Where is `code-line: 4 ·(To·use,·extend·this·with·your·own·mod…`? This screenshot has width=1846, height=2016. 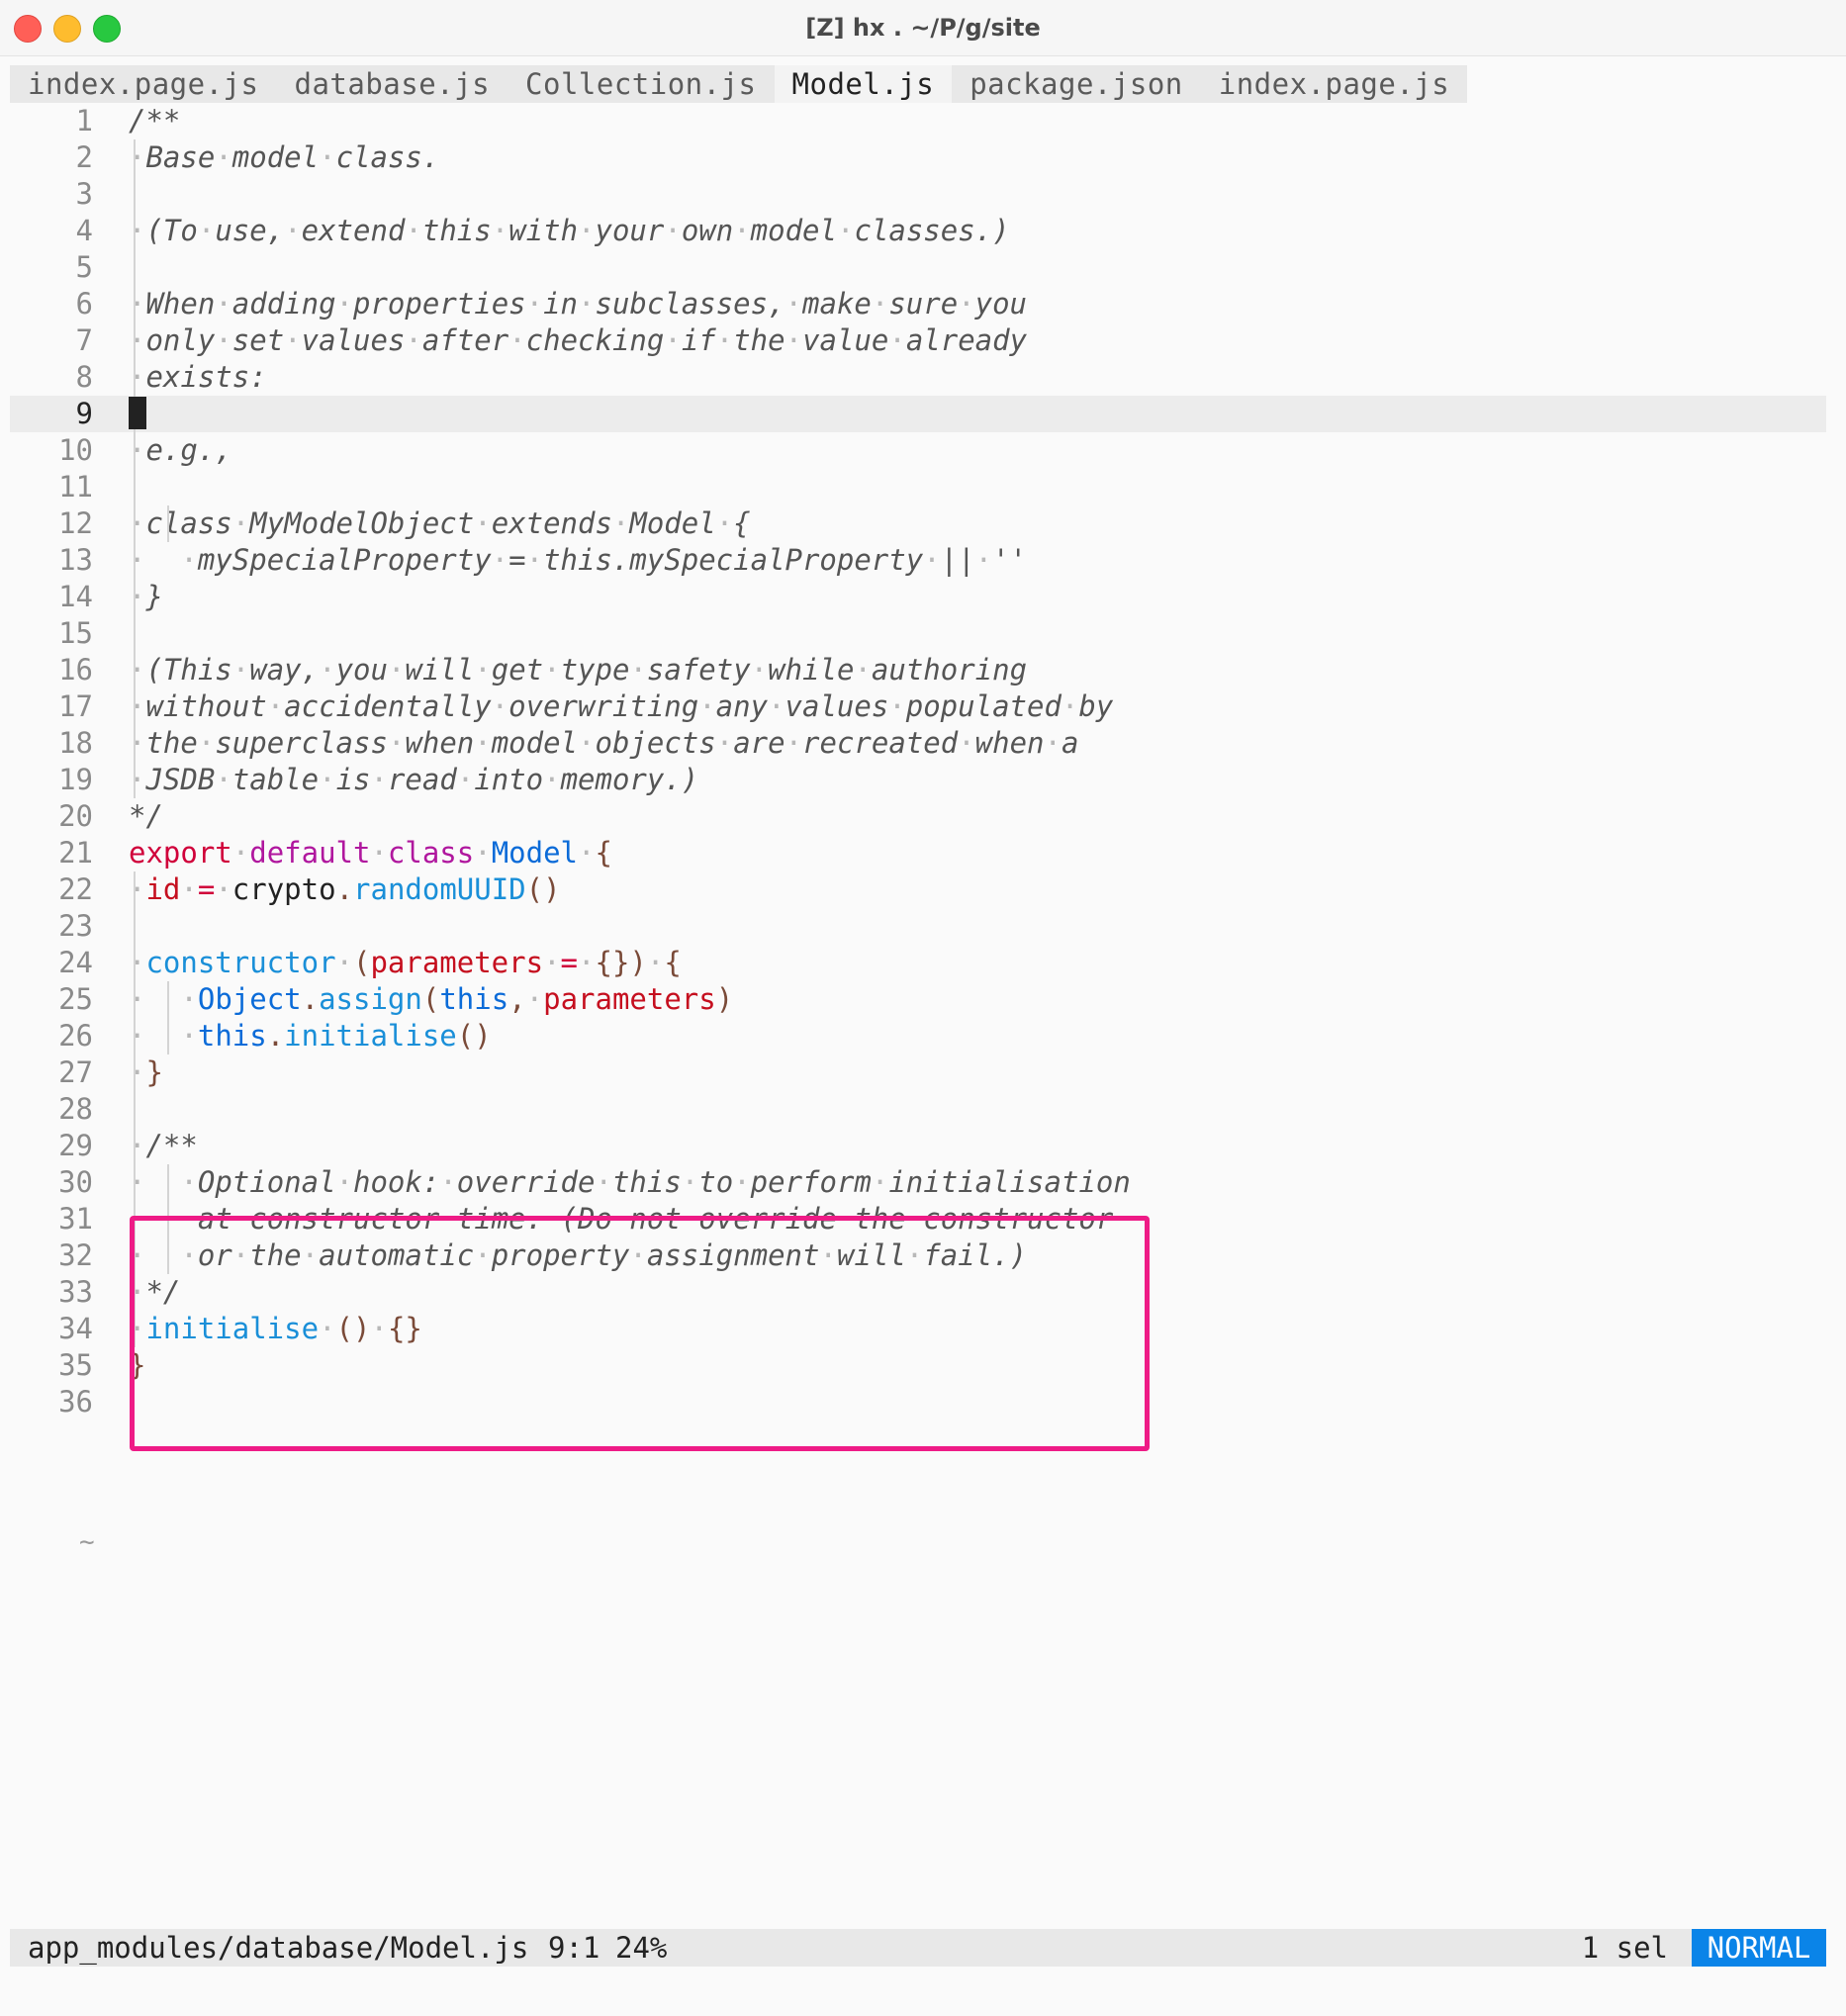 code-line: 4 ·(To·use,·extend·this·with·your·own·mod… is located at coordinates (918, 231).